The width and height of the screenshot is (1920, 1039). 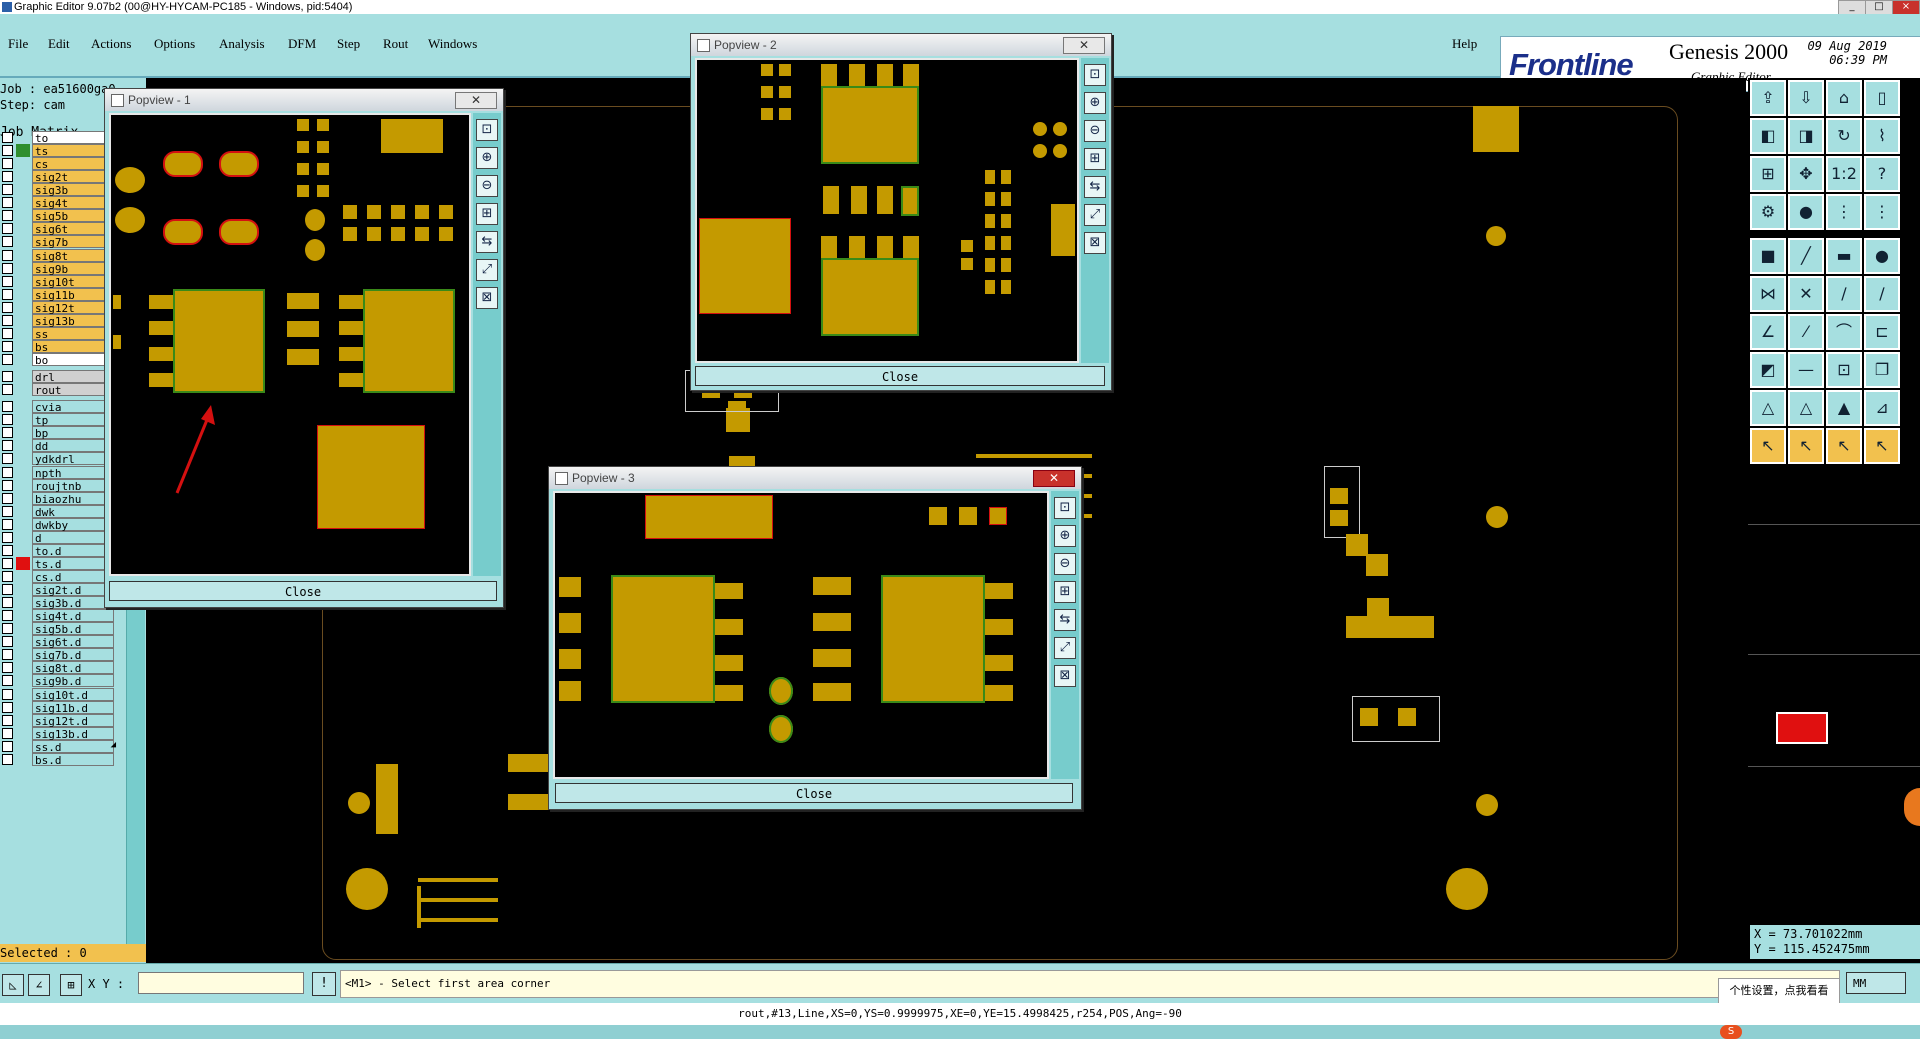 What do you see at coordinates (73, 446) in the screenshot?
I see `layer-name: dd` at bounding box center [73, 446].